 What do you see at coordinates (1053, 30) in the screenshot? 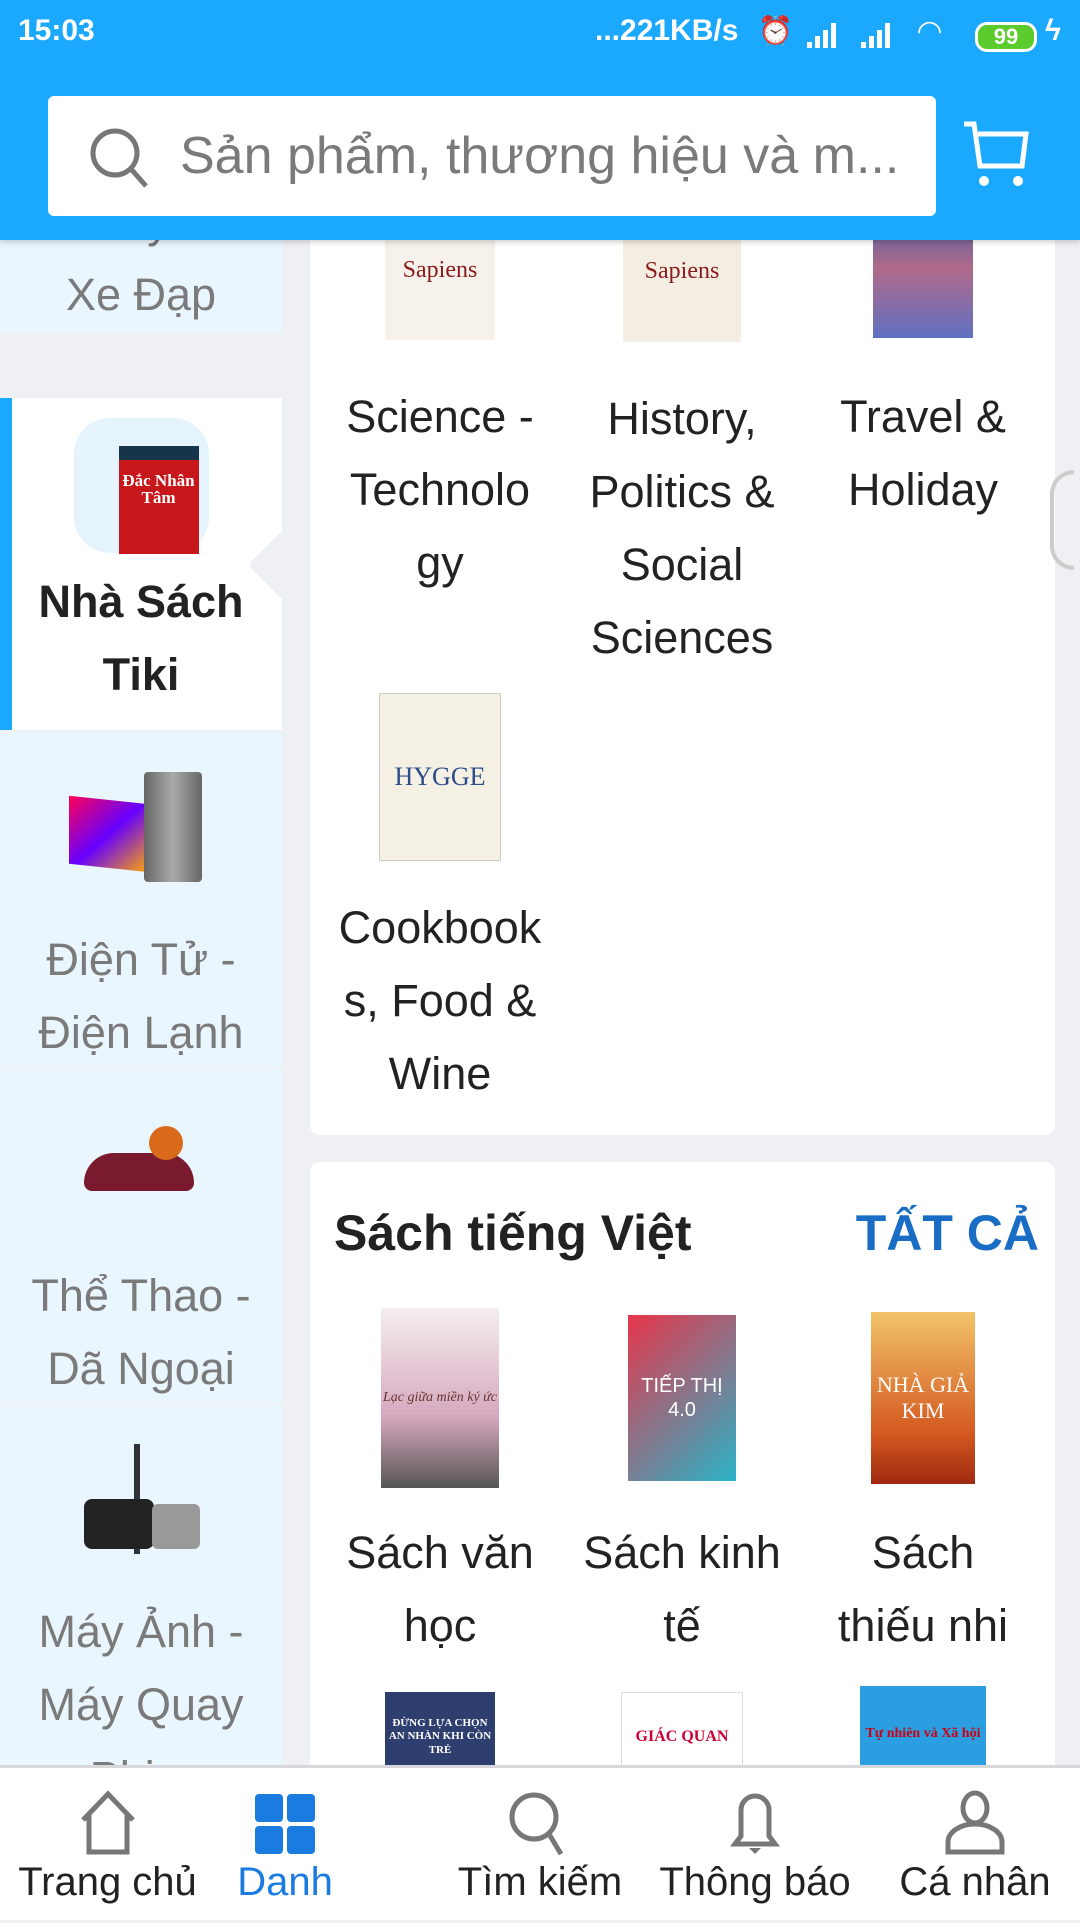
I see `charging-icon: ϟ` at bounding box center [1053, 30].